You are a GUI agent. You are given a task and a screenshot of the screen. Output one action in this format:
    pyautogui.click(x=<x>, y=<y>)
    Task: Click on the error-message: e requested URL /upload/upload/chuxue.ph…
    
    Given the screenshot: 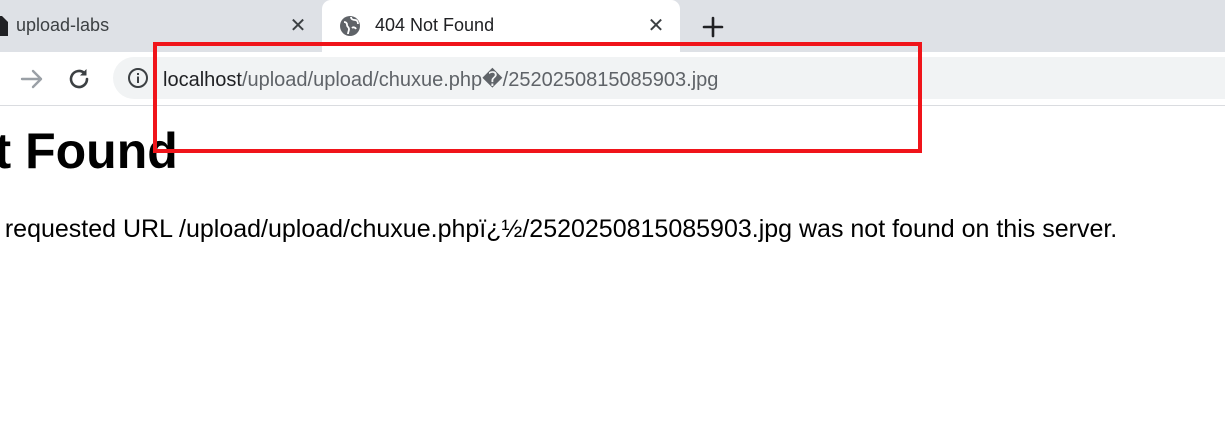 What is the action you would take?
    pyautogui.click(x=559, y=229)
    